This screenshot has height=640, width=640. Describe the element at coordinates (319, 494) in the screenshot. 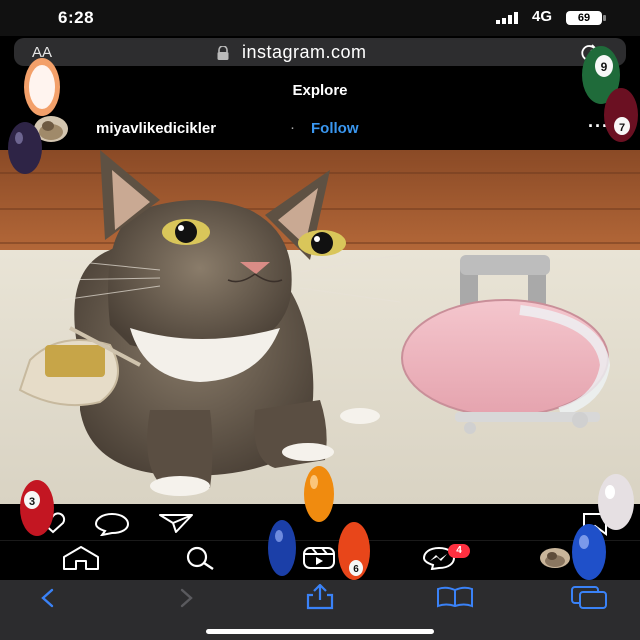

I see `billiard-ball-orange` at that location.